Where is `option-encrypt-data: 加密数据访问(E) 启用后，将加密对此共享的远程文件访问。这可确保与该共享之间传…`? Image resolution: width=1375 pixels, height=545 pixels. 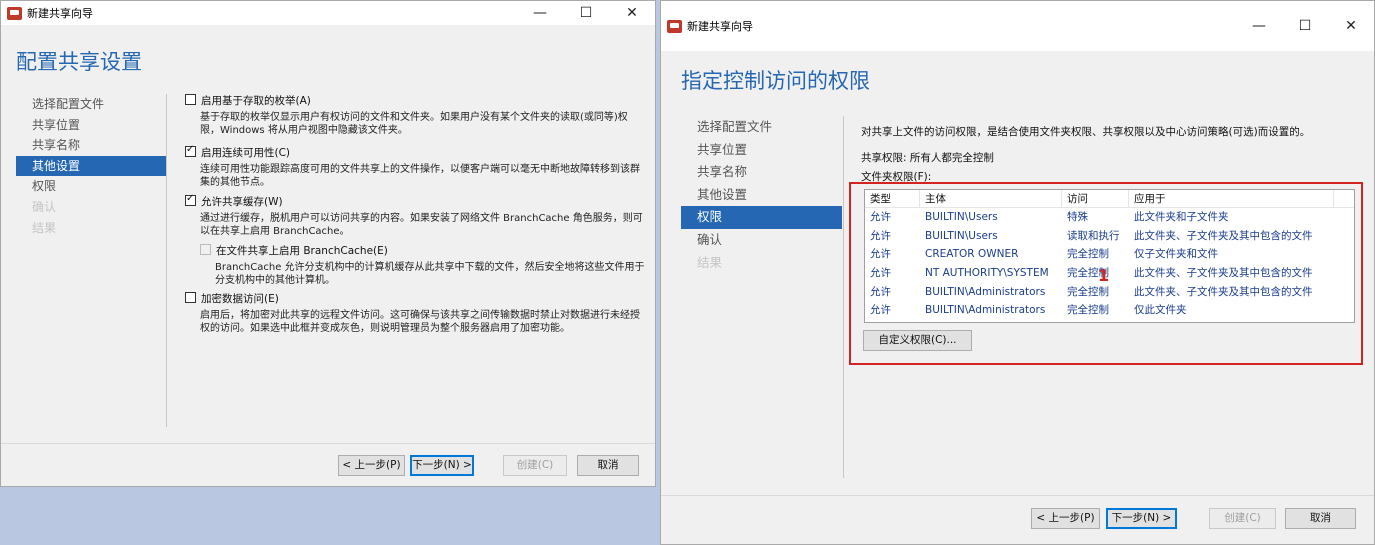
option-encrypt-data: 加密数据访问(E) 启用后，将加密对此共享的远程文件访问。这可确保与该共享之间传… is located at coordinates (415, 313).